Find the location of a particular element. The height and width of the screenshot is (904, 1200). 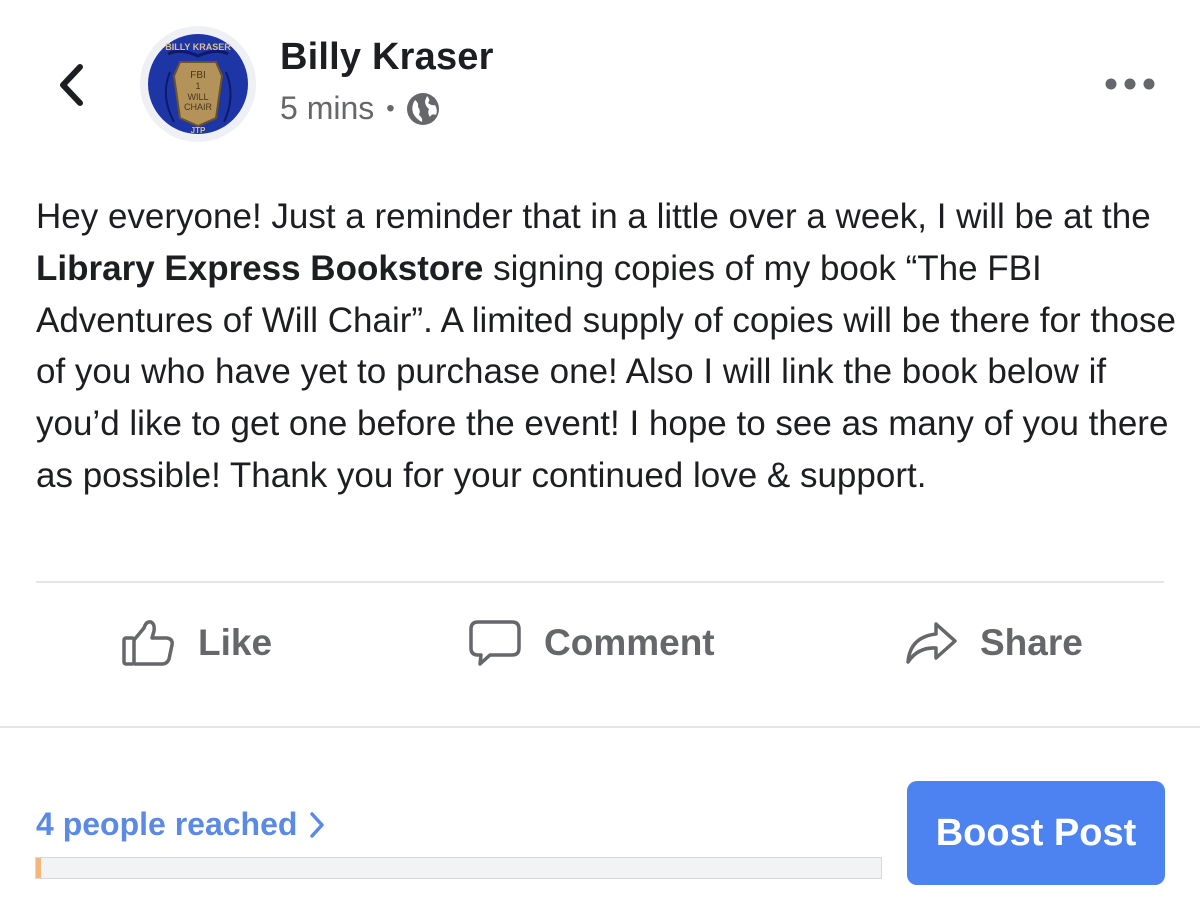

people-reached-label: 4 people reached is located at coordinates (167, 824).